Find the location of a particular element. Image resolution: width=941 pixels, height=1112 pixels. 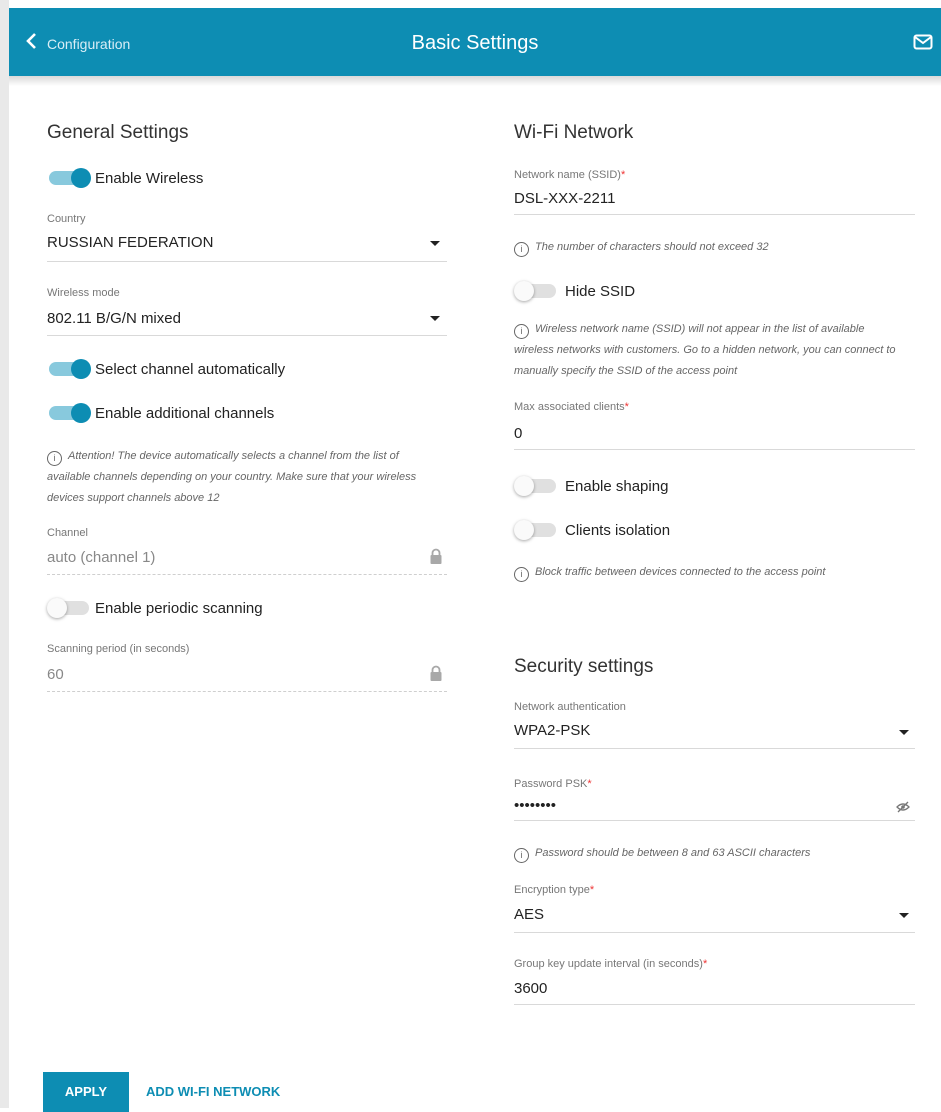

network-auth-select: WPA2-PSK is located at coordinates (552, 730).